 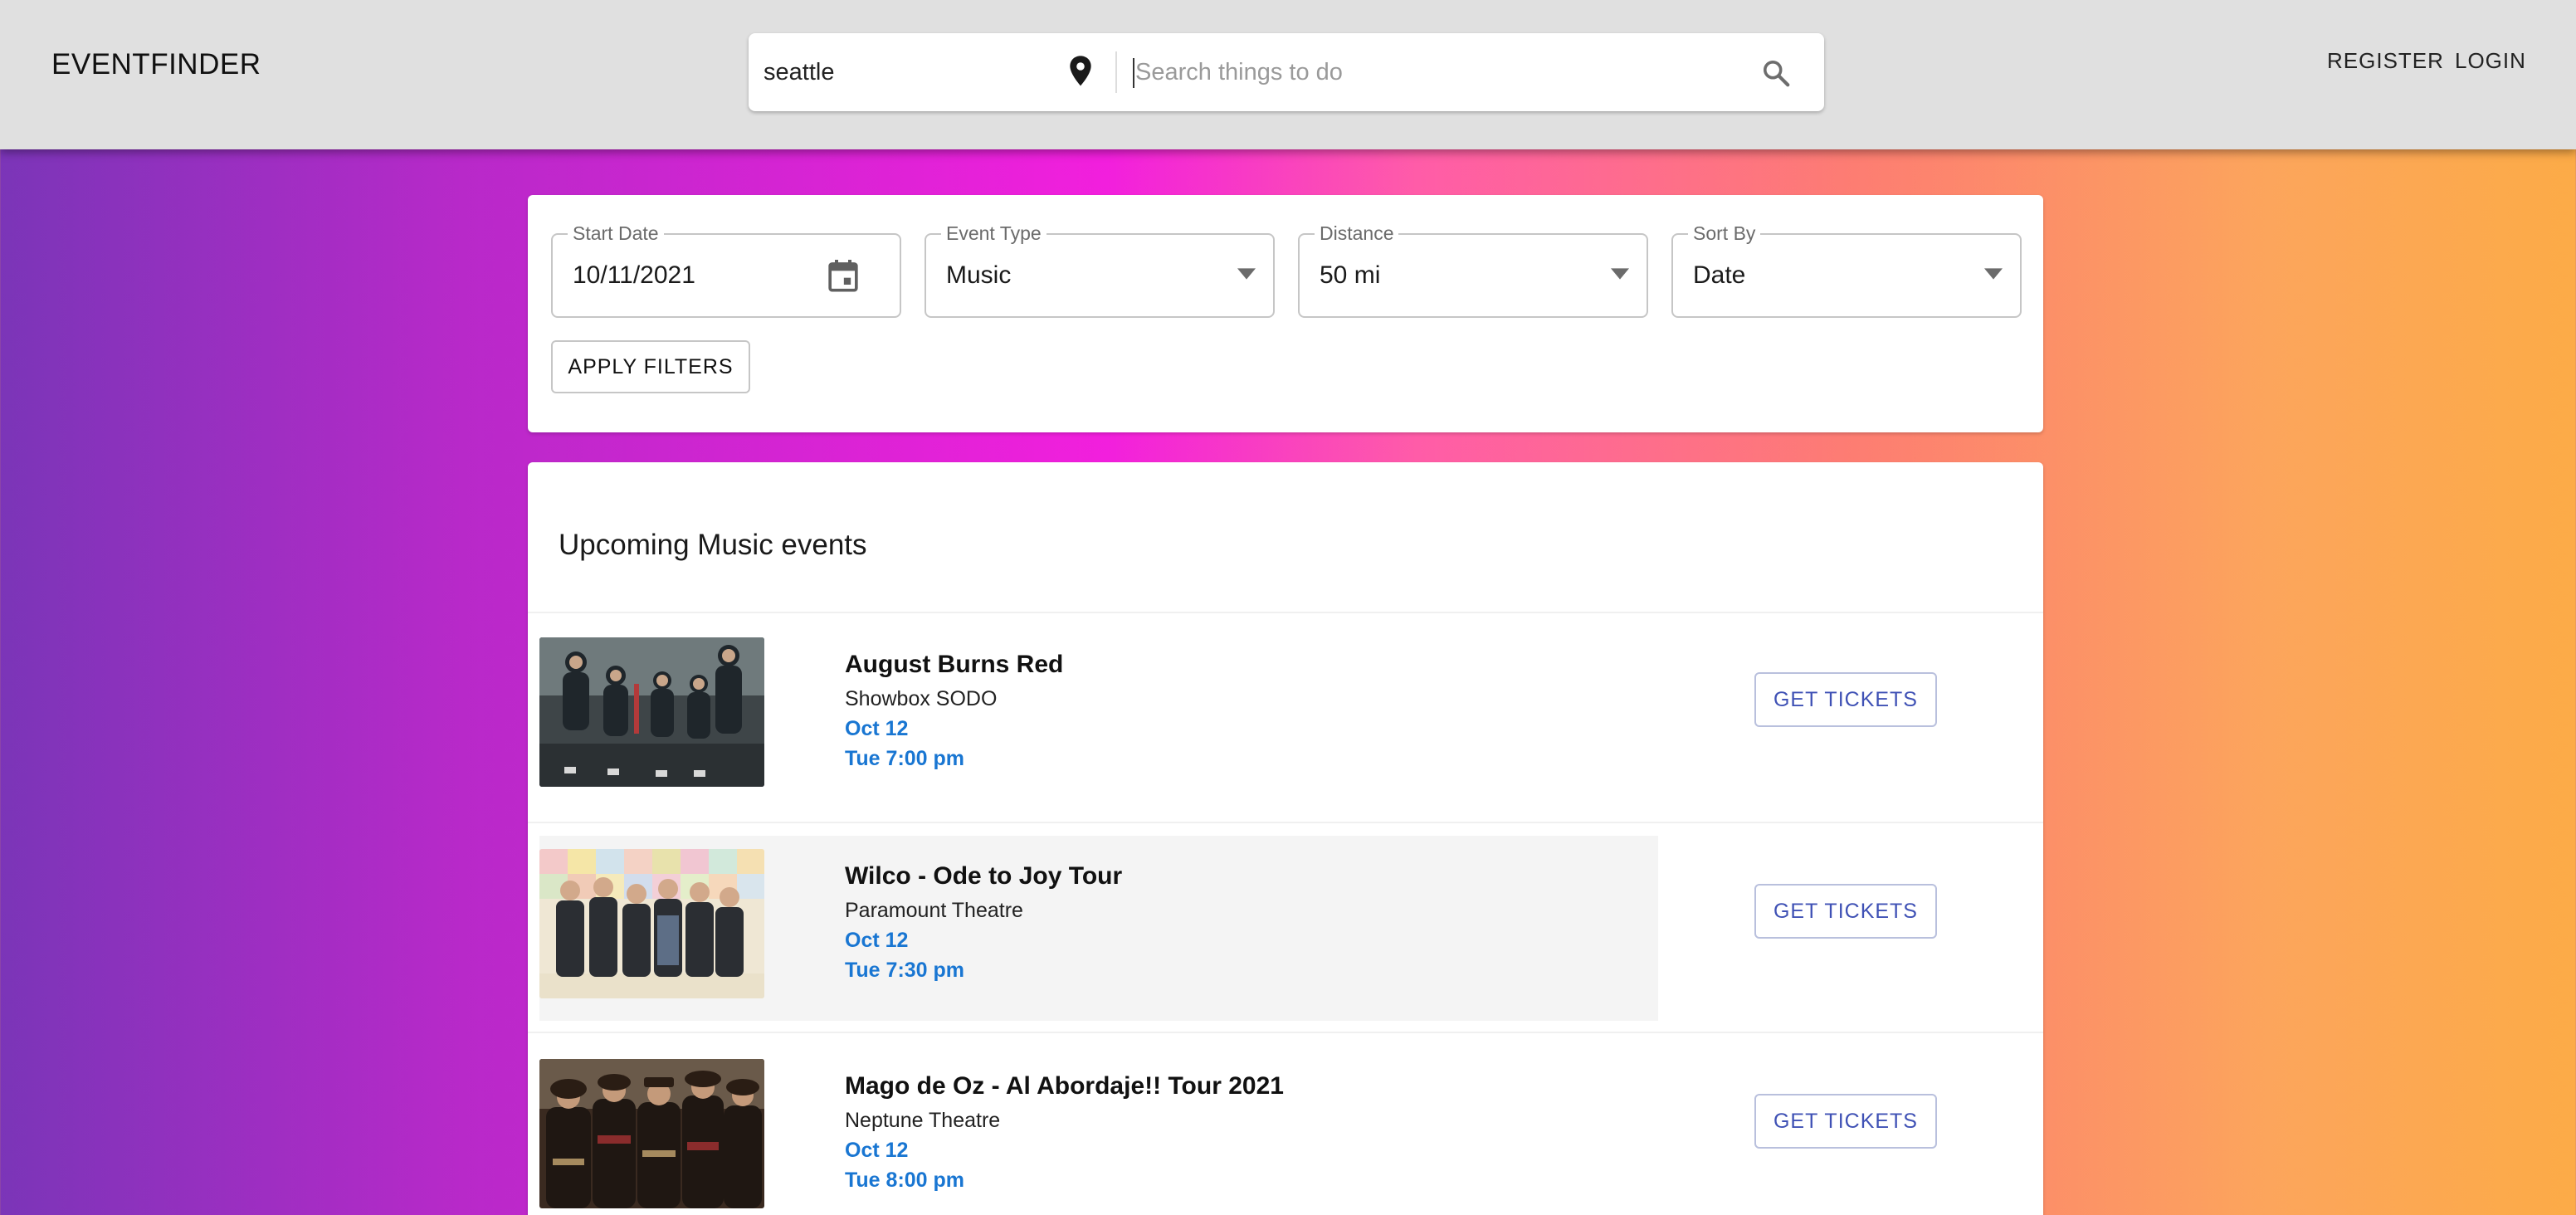 I want to click on text-cursor, so click(x=1133, y=73).